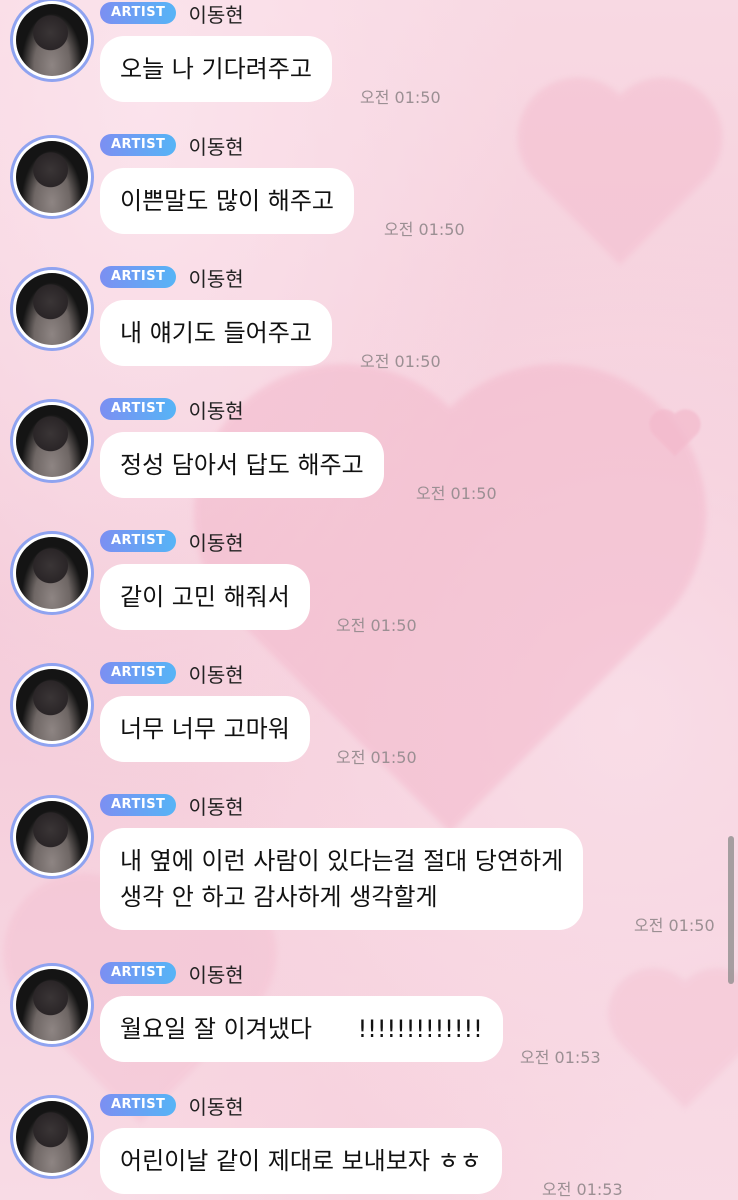 Image resolution: width=738 pixels, height=1200 pixels. I want to click on message-bubble: 이쁜말도 많이 해주고, so click(227, 201).